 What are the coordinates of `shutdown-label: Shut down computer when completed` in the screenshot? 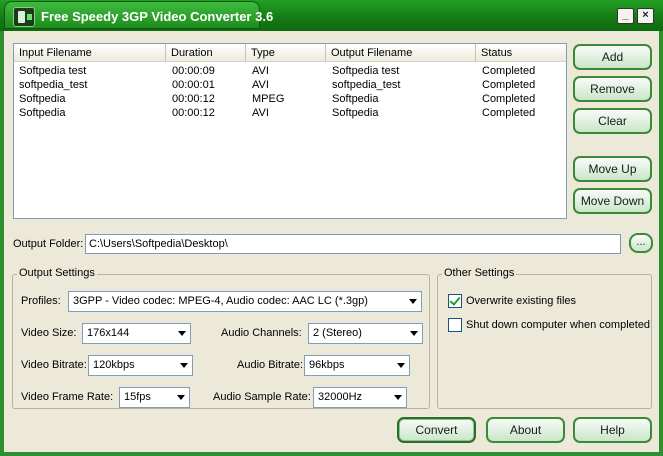 It's located at (558, 325).